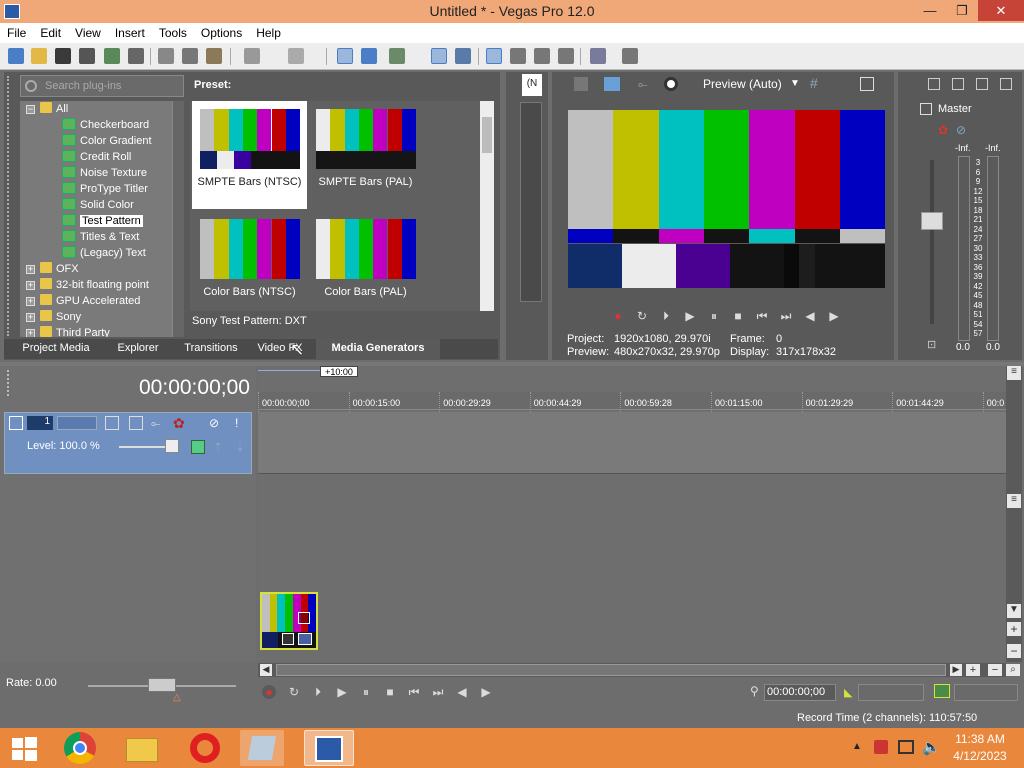 This screenshot has width=1024, height=768. I want to click on vegas-pro-taskbar-icon, so click(329, 748).